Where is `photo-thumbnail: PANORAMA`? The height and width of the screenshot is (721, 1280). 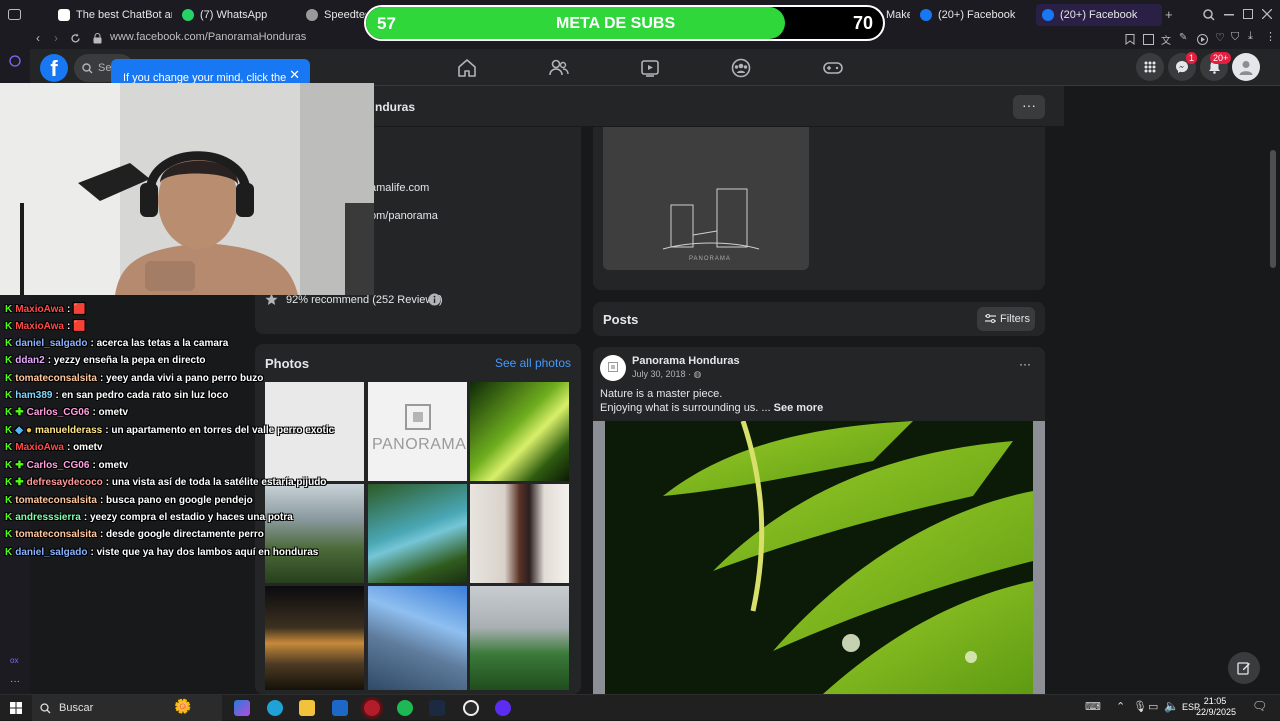 photo-thumbnail: PANORAMA is located at coordinates (417, 431).